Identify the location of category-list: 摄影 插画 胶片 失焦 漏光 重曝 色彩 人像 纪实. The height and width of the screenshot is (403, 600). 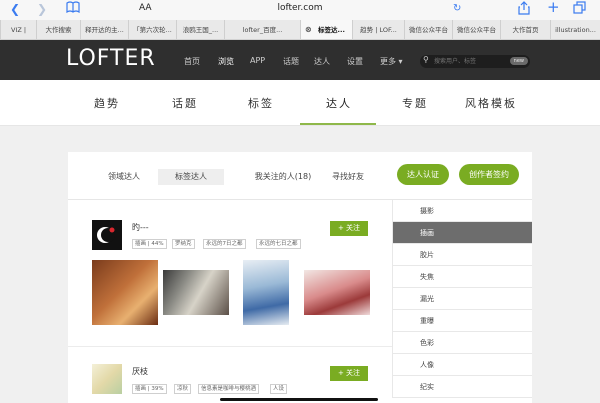
(462, 299).